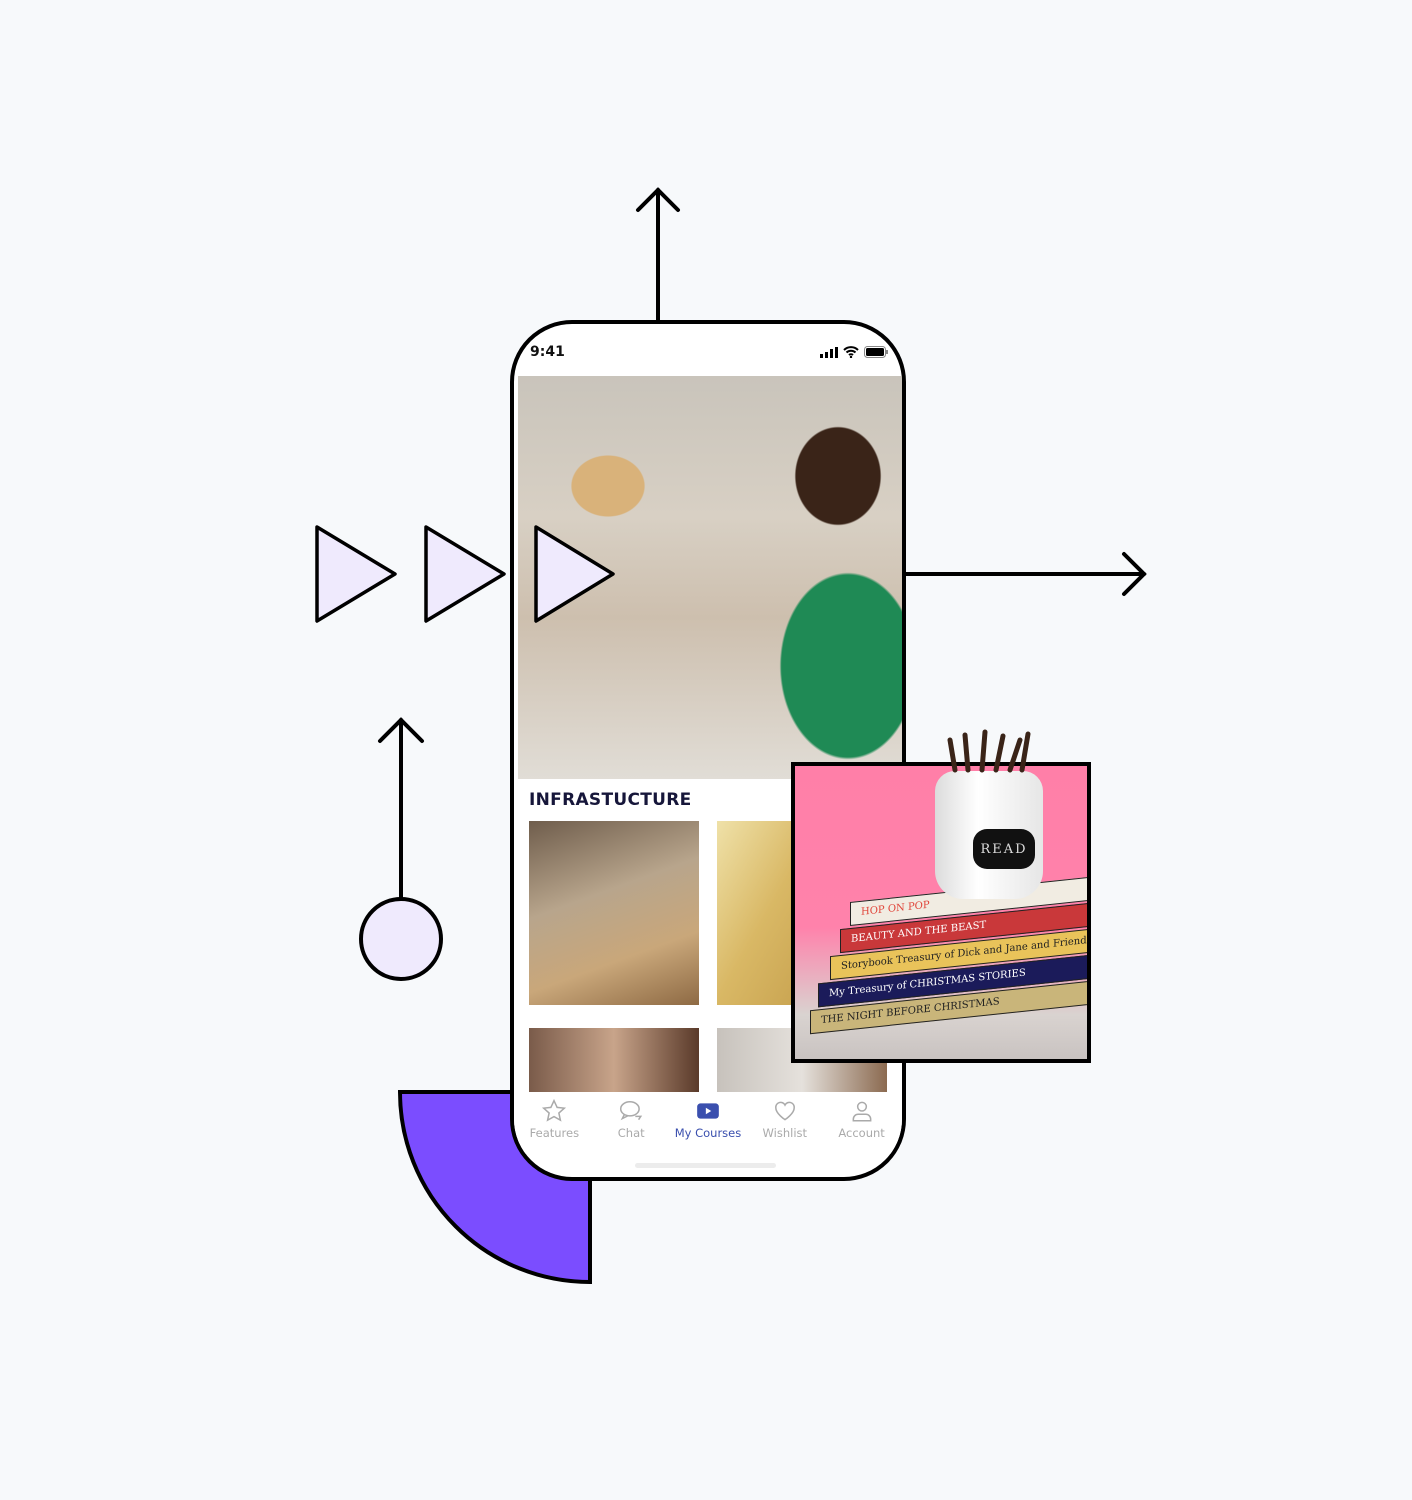  What do you see at coordinates (851, 352) in the screenshot?
I see `wifi-icon` at bounding box center [851, 352].